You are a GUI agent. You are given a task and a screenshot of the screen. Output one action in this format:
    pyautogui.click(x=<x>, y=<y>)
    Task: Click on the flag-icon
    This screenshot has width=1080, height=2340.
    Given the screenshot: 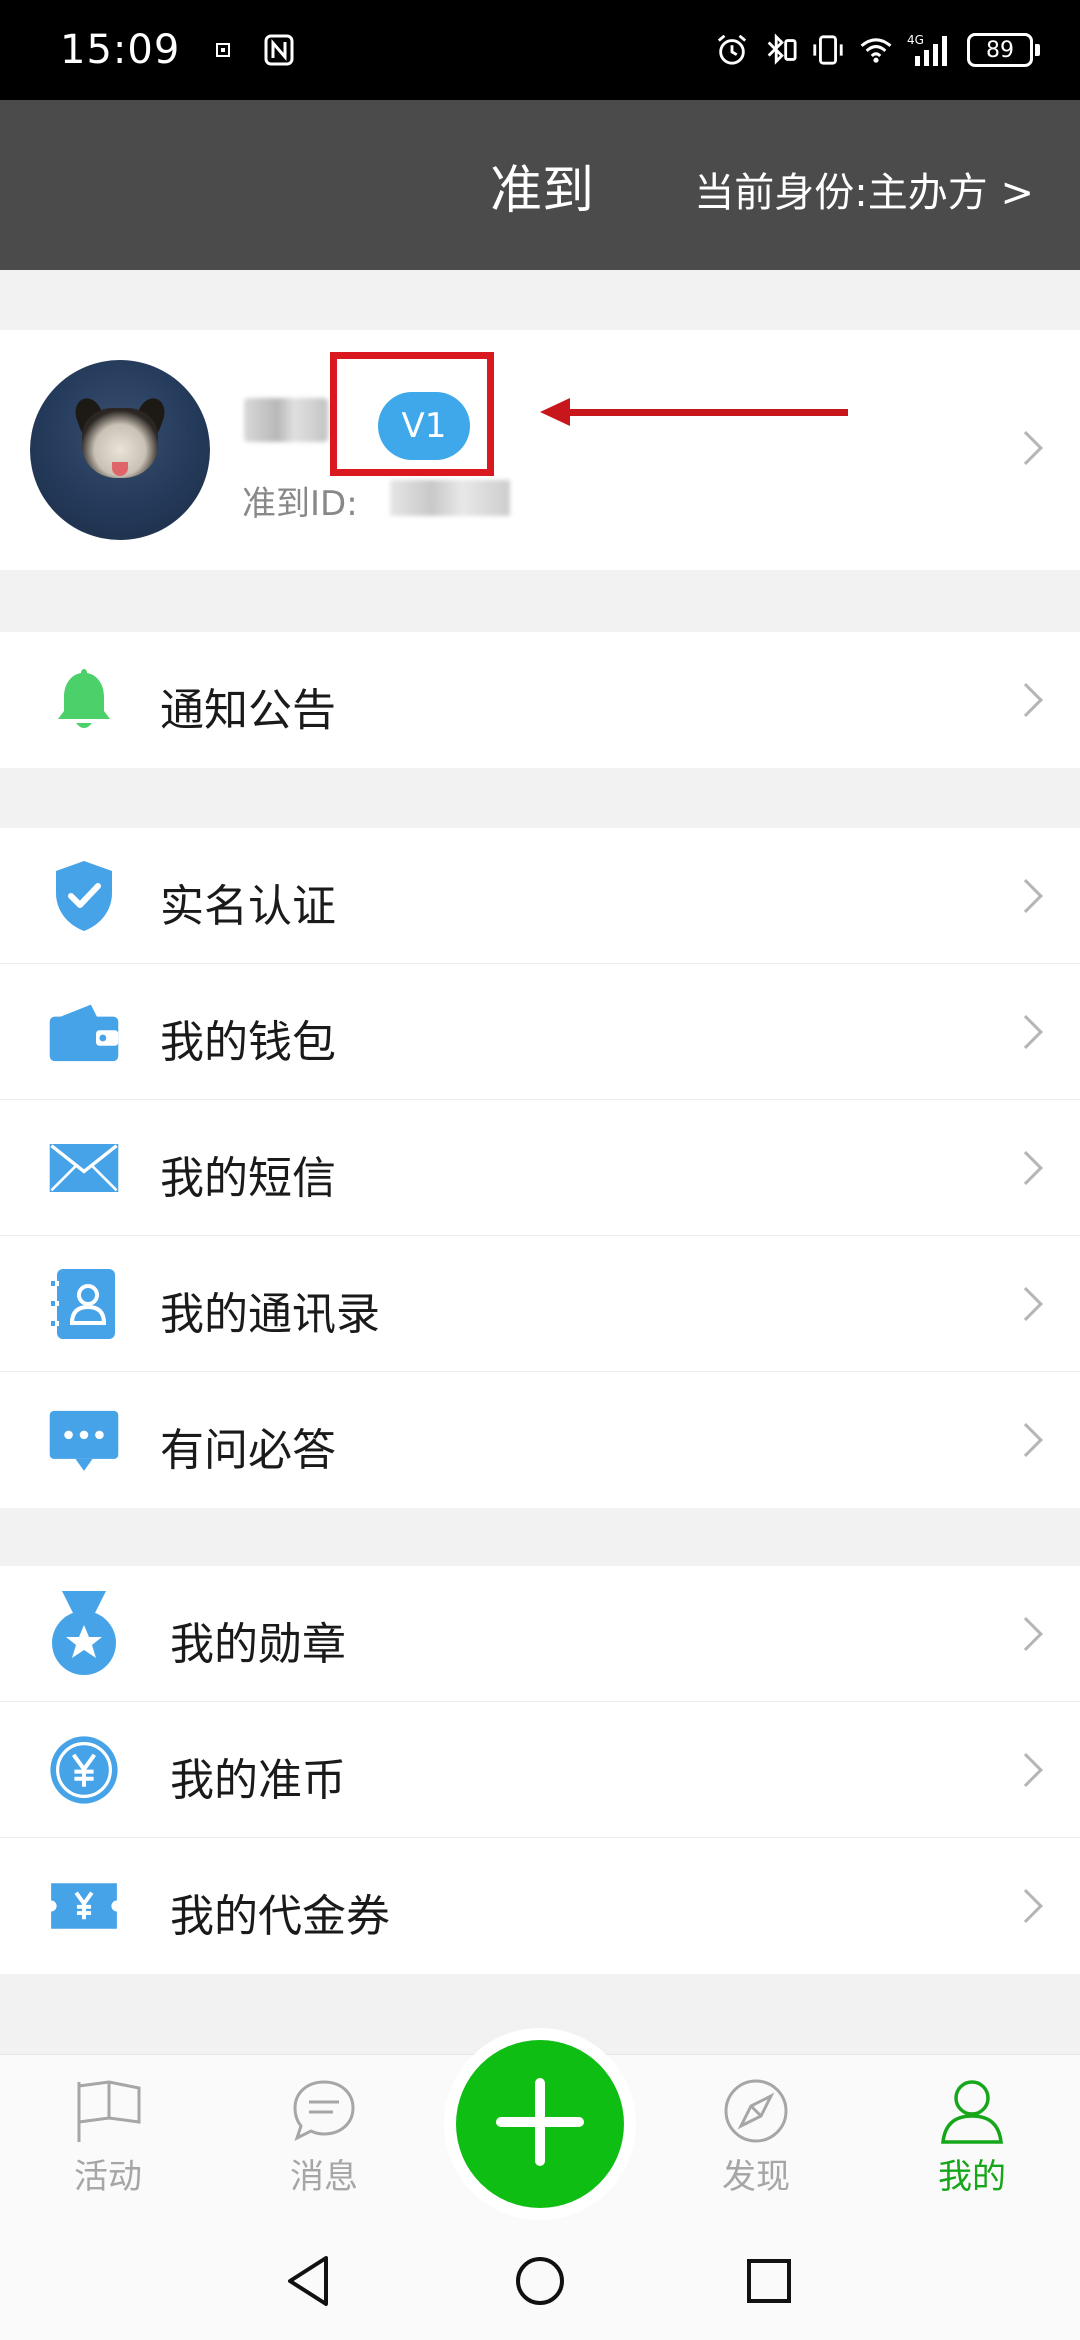 What is the action you would take?
    pyautogui.click(x=108, y=2111)
    